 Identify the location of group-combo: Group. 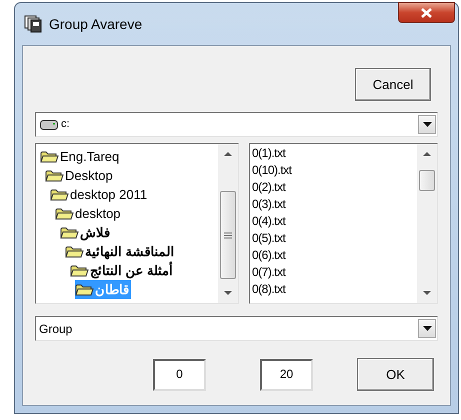
(236, 328).